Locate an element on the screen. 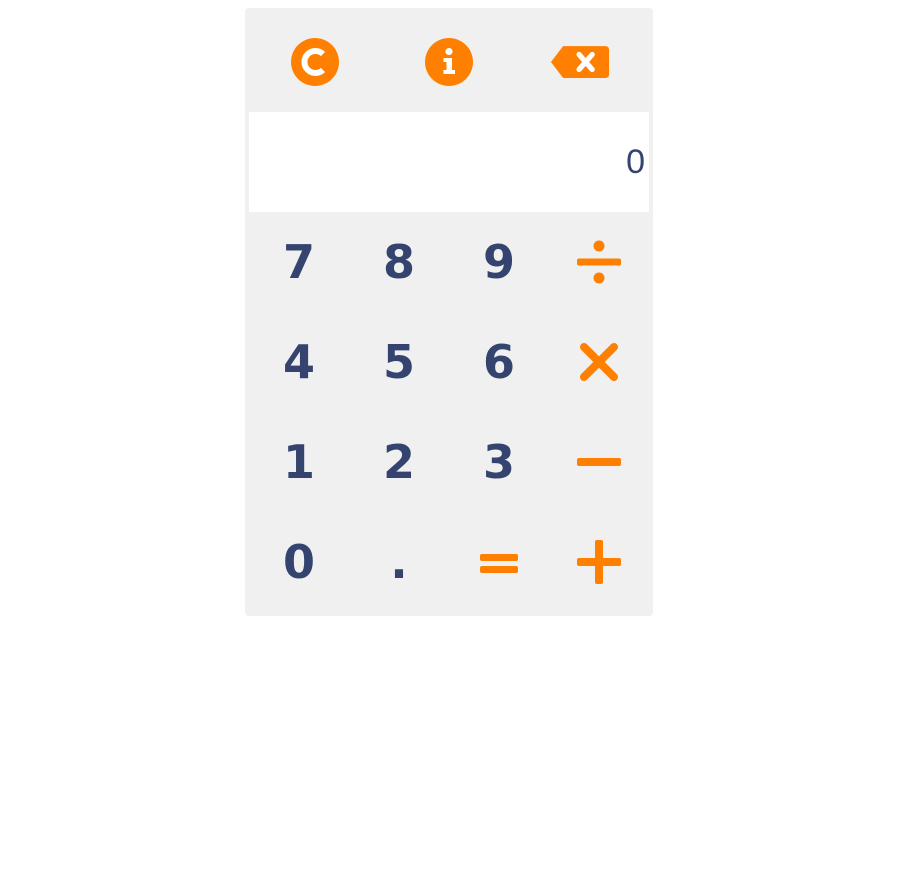 This screenshot has width=912, height=874. clear-c-icon is located at coordinates (315, 62).